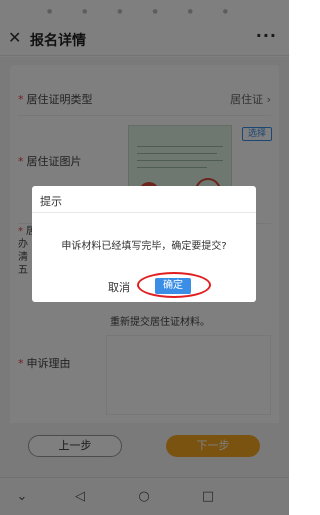 Image resolution: width=320 pixels, height=515 pixels. What do you see at coordinates (119, 287) in the screenshot?
I see `cancel-button: 取消` at bounding box center [119, 287].